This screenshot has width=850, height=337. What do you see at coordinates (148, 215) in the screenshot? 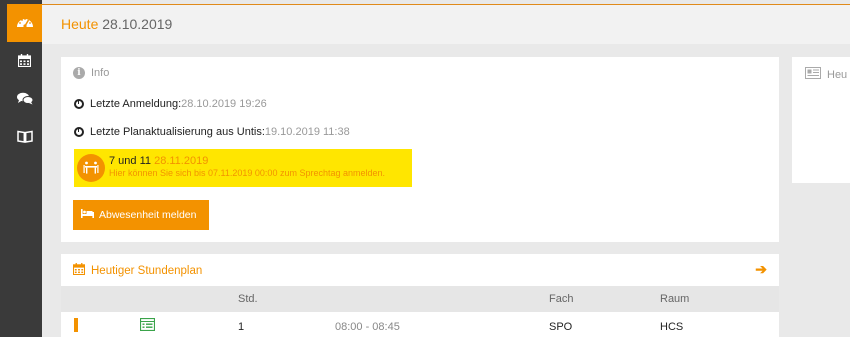
I see `report-absence-label: Abwesenheit melden` at bounding box center [148, 215].